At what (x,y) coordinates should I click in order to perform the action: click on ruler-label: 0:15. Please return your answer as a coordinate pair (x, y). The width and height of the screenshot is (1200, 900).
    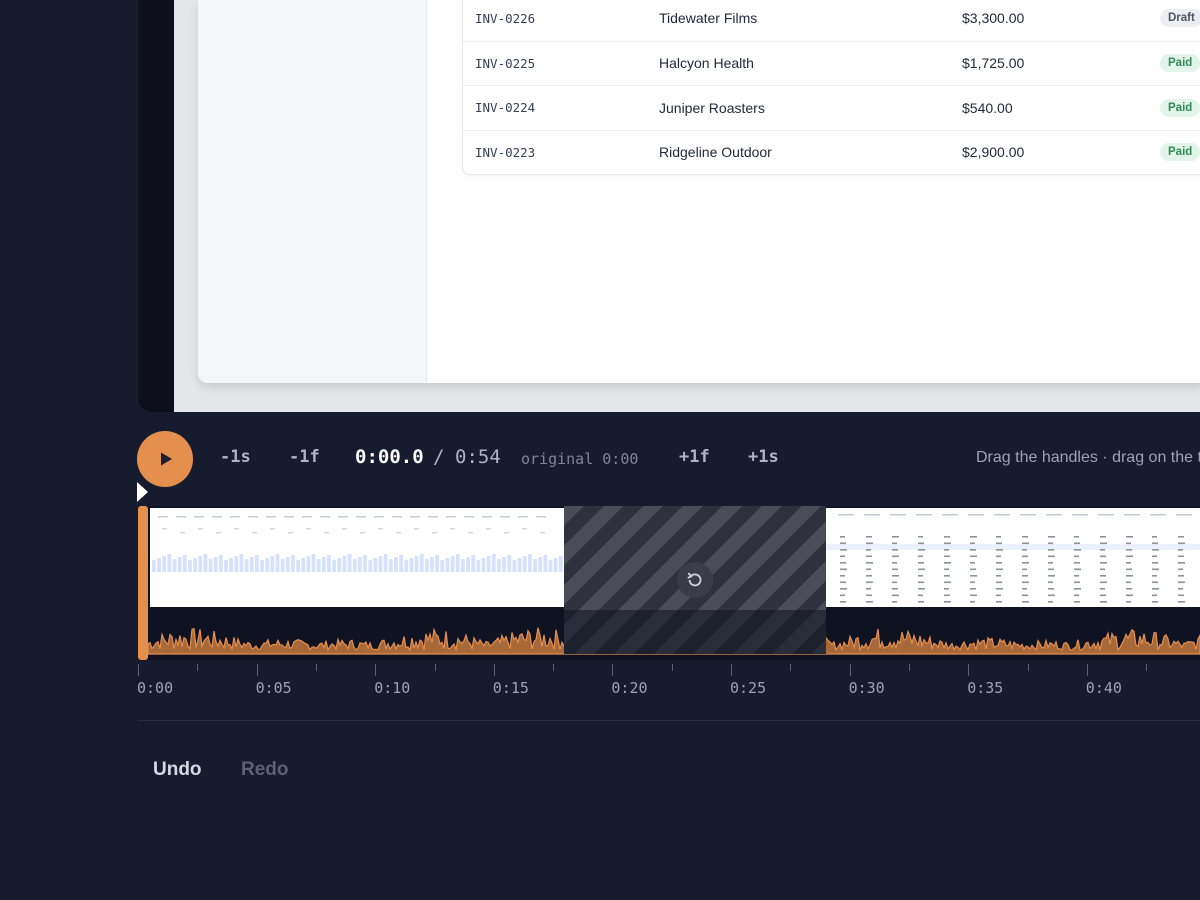
    Looking at the image, I should click on (510, 688).